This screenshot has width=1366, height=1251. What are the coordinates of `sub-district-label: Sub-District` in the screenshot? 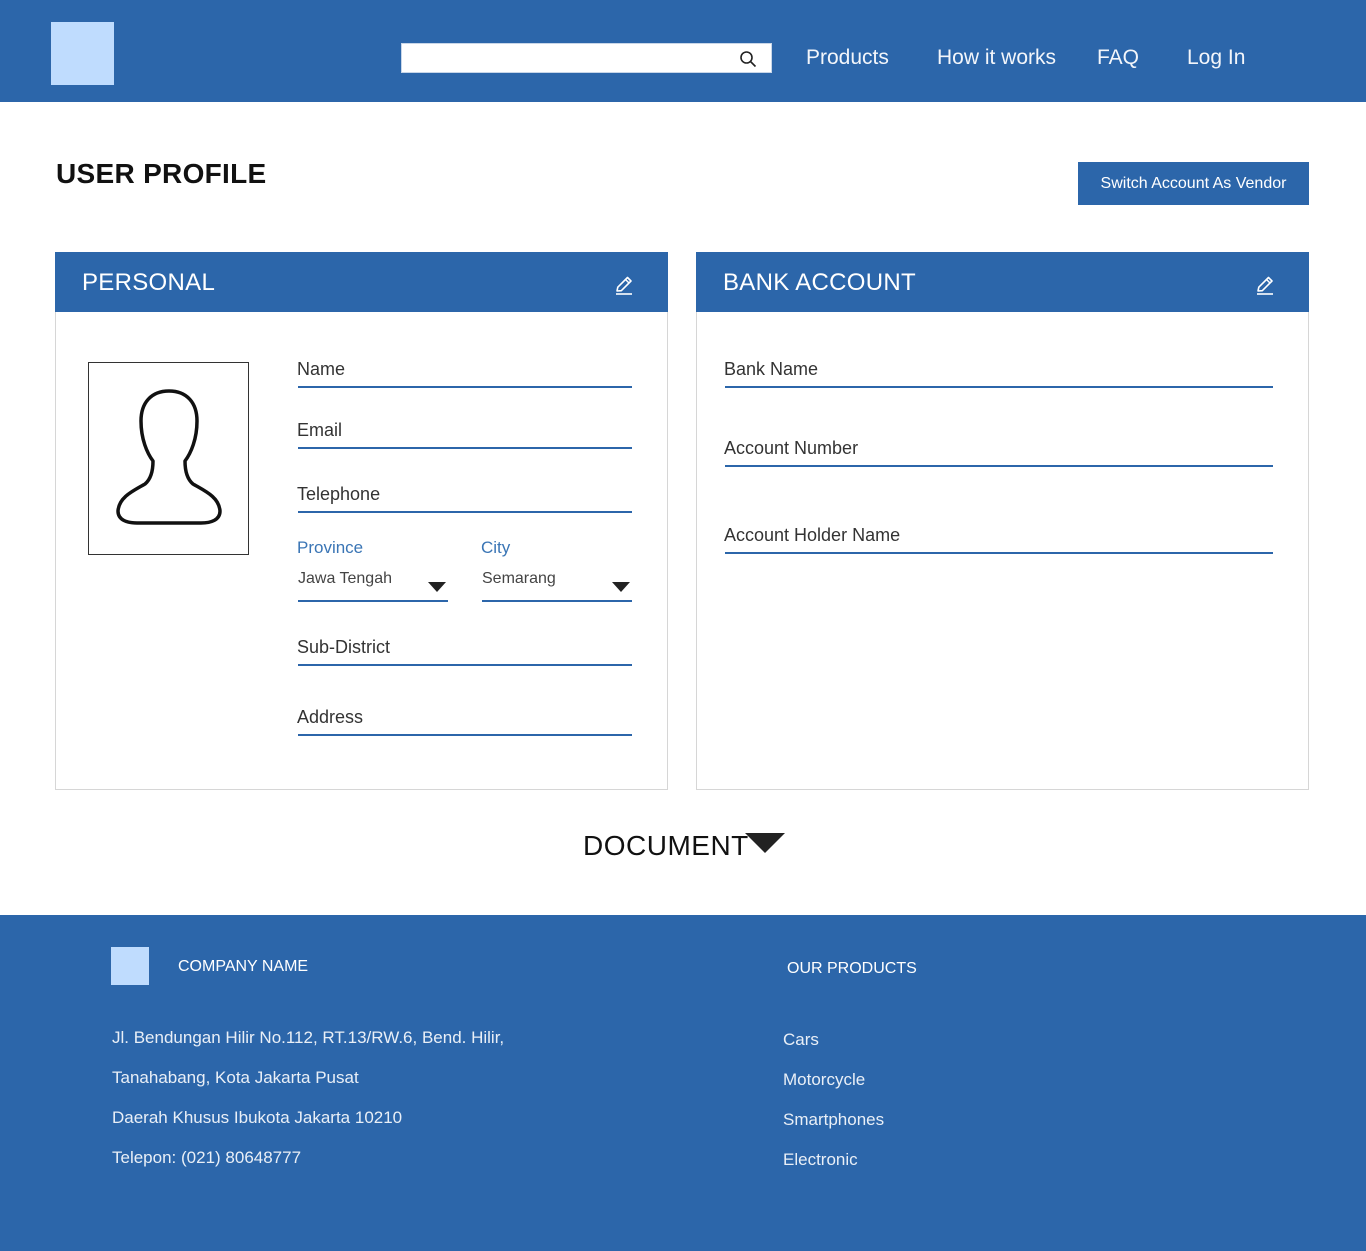 It's located at (344, 647).